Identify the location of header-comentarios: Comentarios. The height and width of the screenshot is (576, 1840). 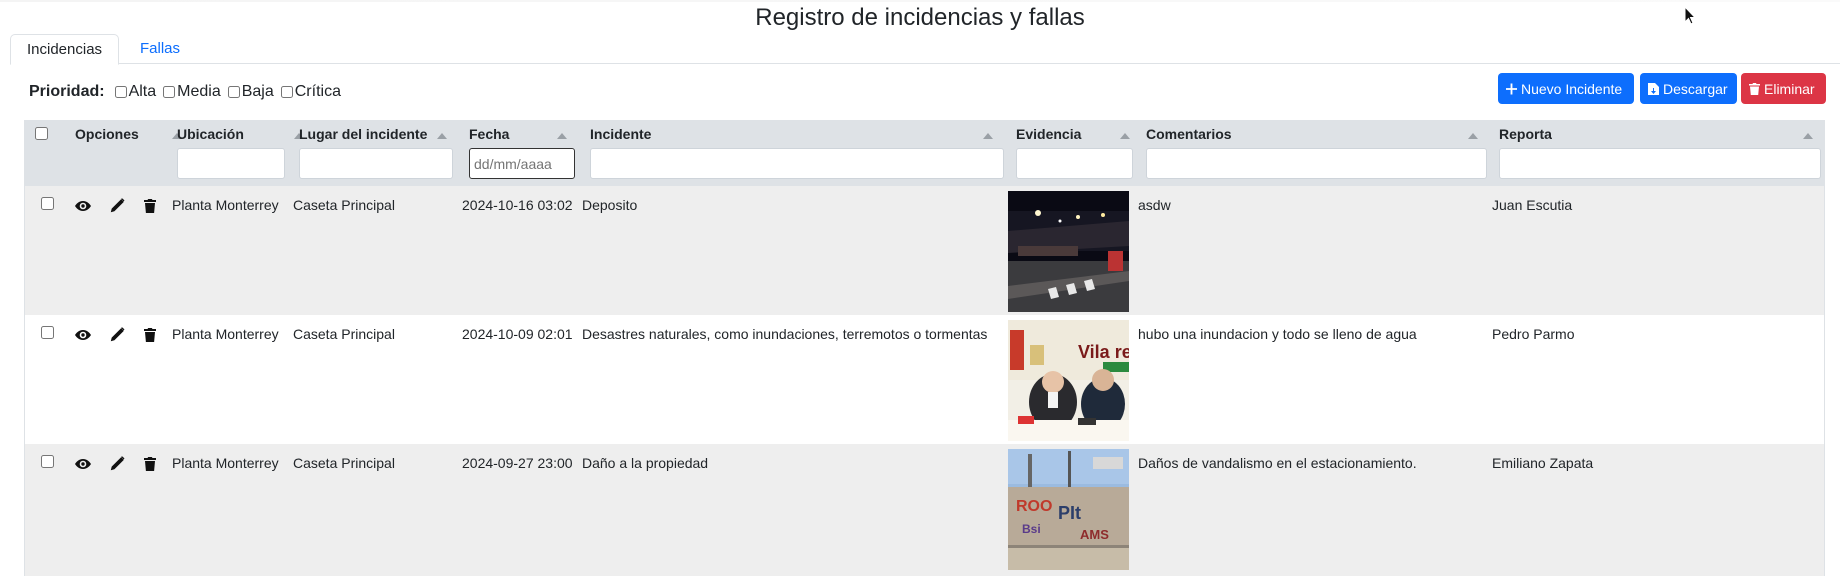
(1324, 153).